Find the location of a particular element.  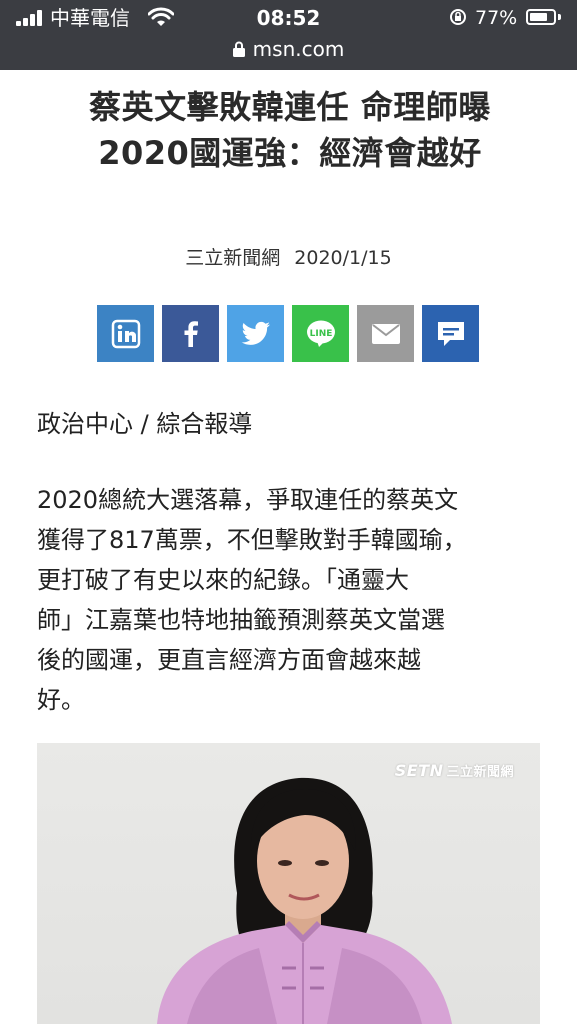

line-icon-label: LINE is located at coordinates (320, 334).